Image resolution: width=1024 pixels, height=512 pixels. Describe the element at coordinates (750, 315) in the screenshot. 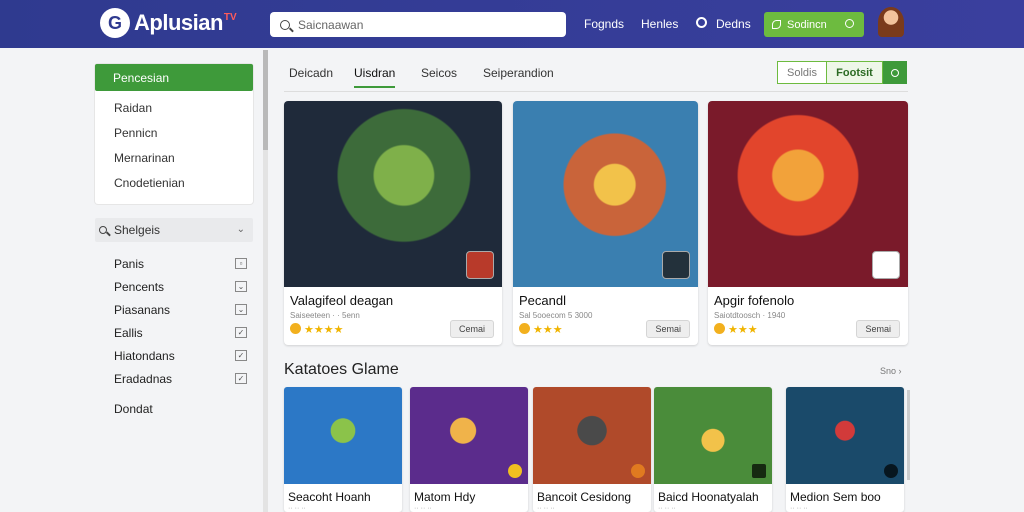

I see `card-subtitle: Saiotdtoosch · 1940` at that location.